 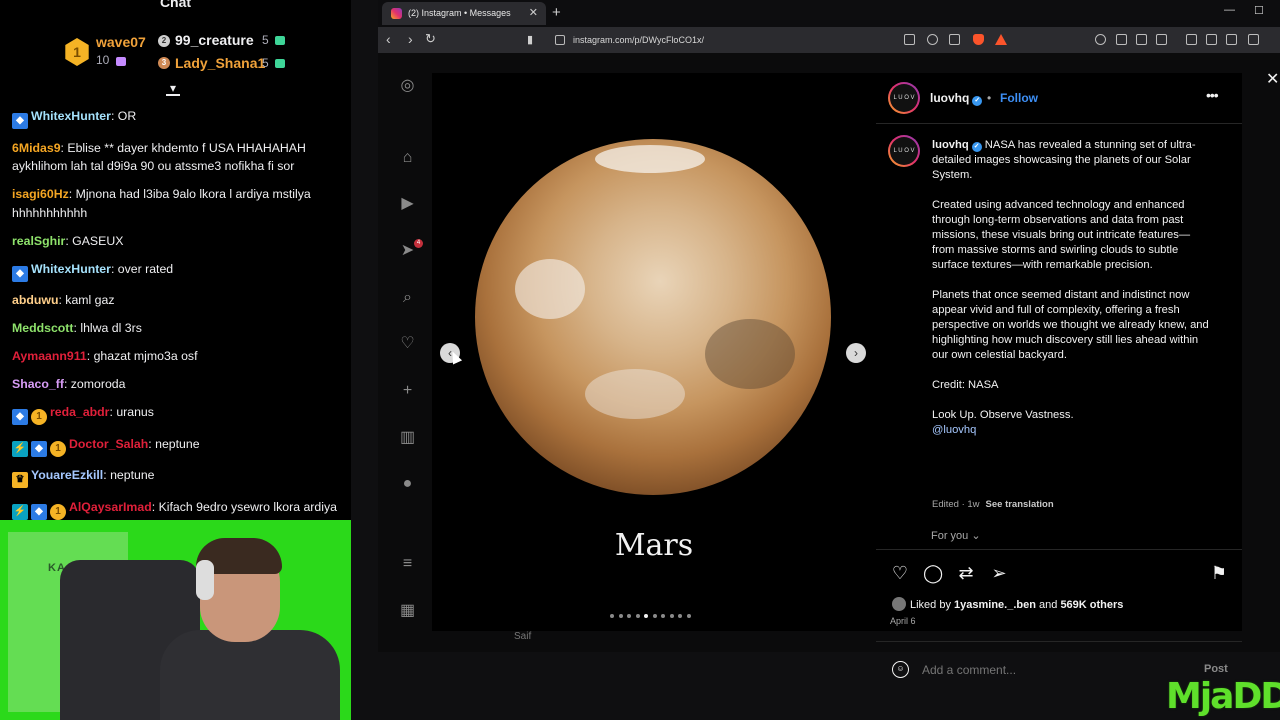 What do you see at coordinates (932, 605) in the screenshot?
I see `likes-prefix: Liked by` at bounding box center [932, 605].